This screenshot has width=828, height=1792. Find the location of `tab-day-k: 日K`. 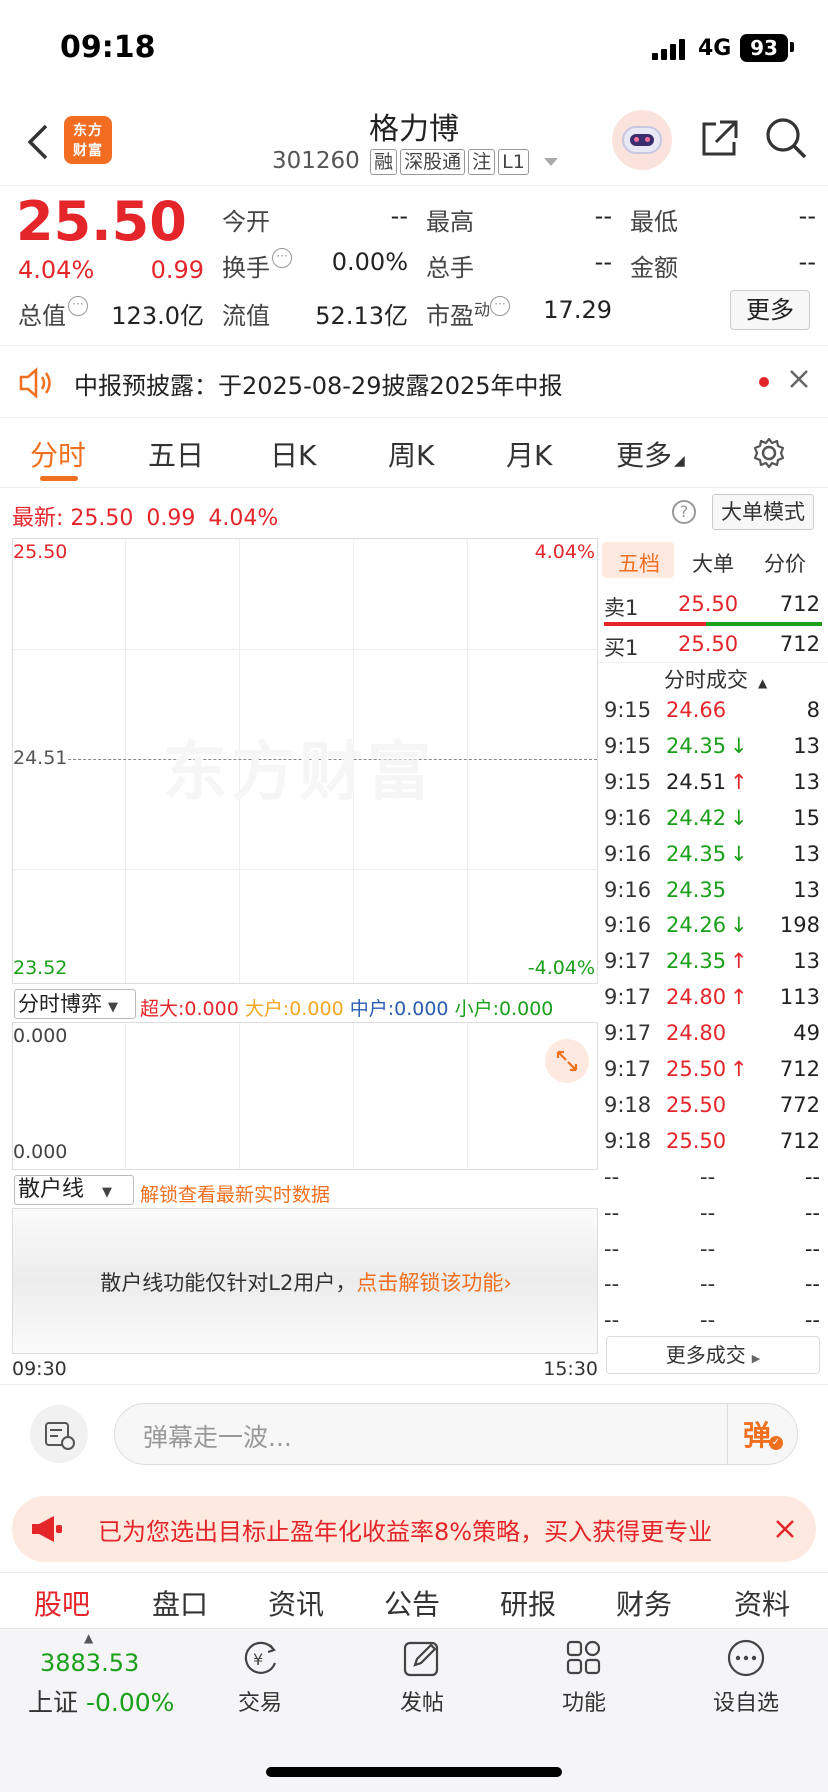

tab-day-k: 日K is located at coordinates (293, 454).